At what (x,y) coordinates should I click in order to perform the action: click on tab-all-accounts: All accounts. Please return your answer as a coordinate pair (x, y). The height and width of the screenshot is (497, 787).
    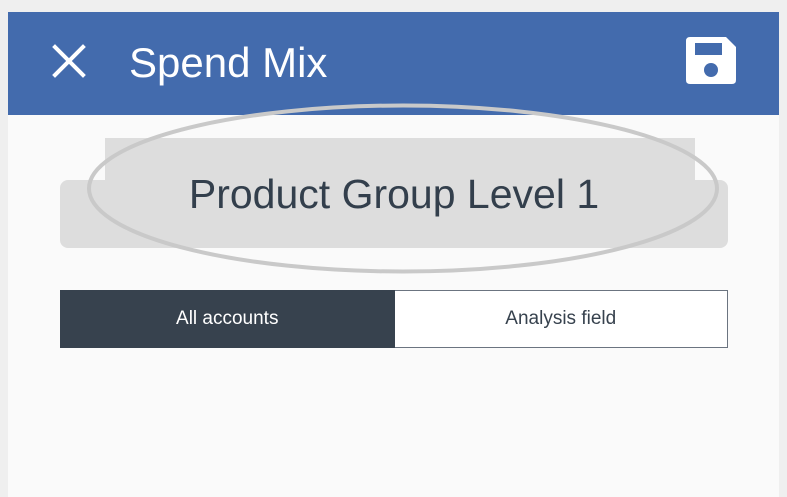
    Looking at the image, I should click on (227, 319).